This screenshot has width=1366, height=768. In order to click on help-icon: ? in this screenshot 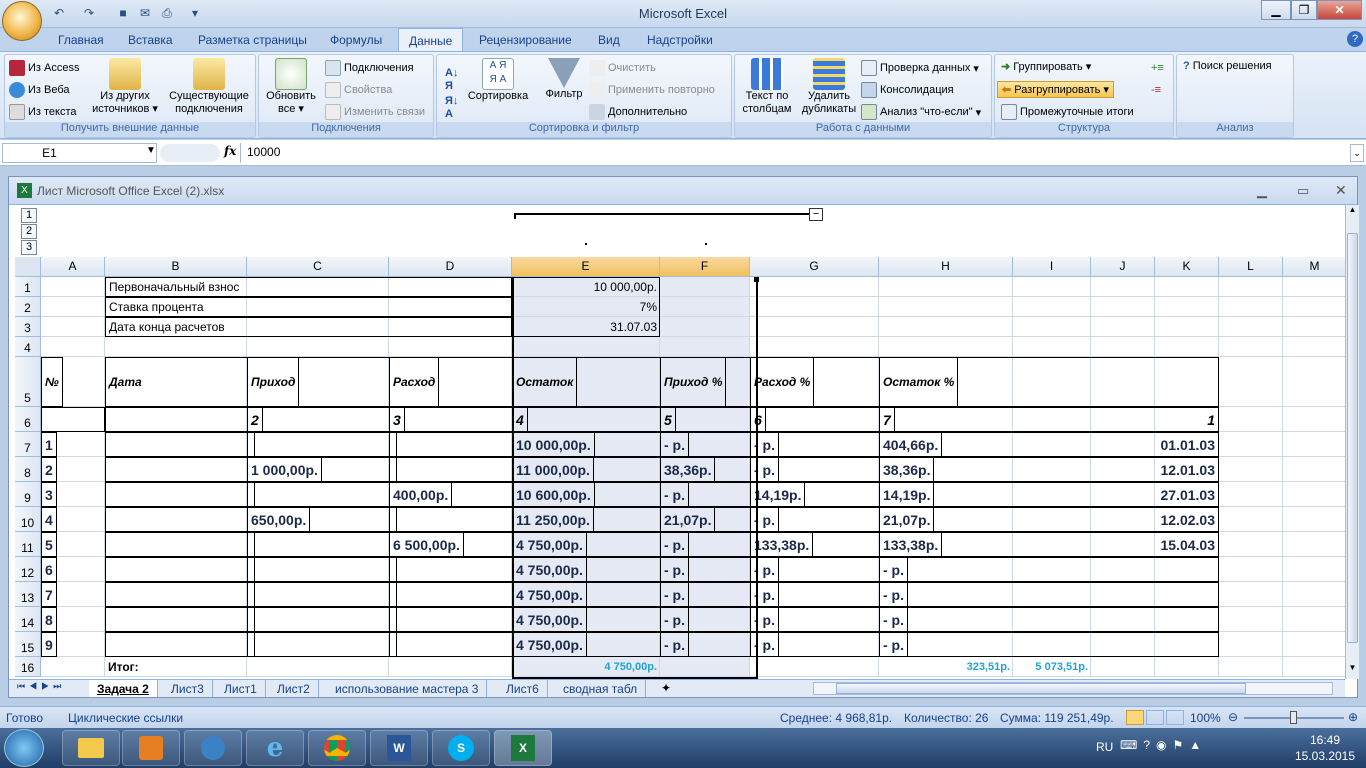, I will do `click(1355, 39)`.